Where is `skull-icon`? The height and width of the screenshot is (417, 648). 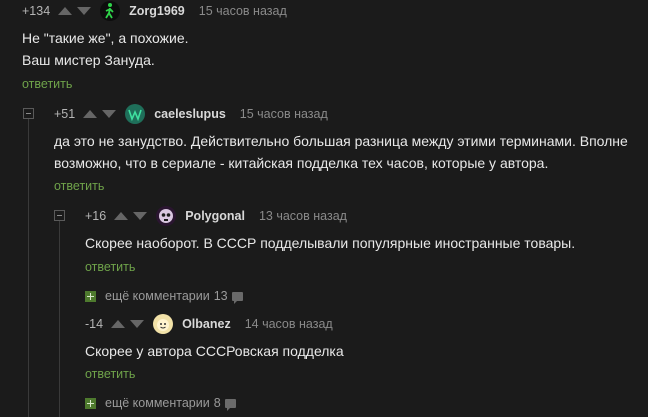
skull-icon is located at coordinates (166, 216).